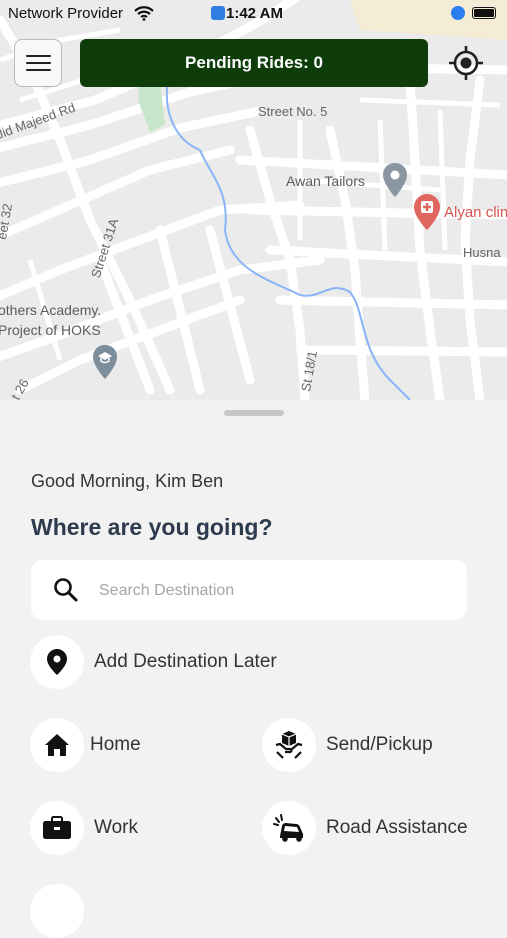  What do you see at coordinates (475, 212) in the screenshot?
I see `map-label-alyan-clinic: Alyan clin` at bounding box center [475, 212].